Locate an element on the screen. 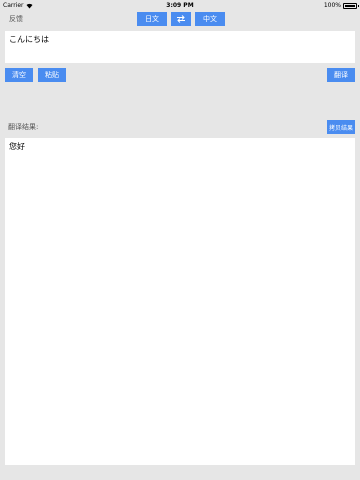 Image resolution: width=360 pixels, height=480 pixels. status-bar: Carrier 3:09 PM 100% is located at coordinates (180, 5).